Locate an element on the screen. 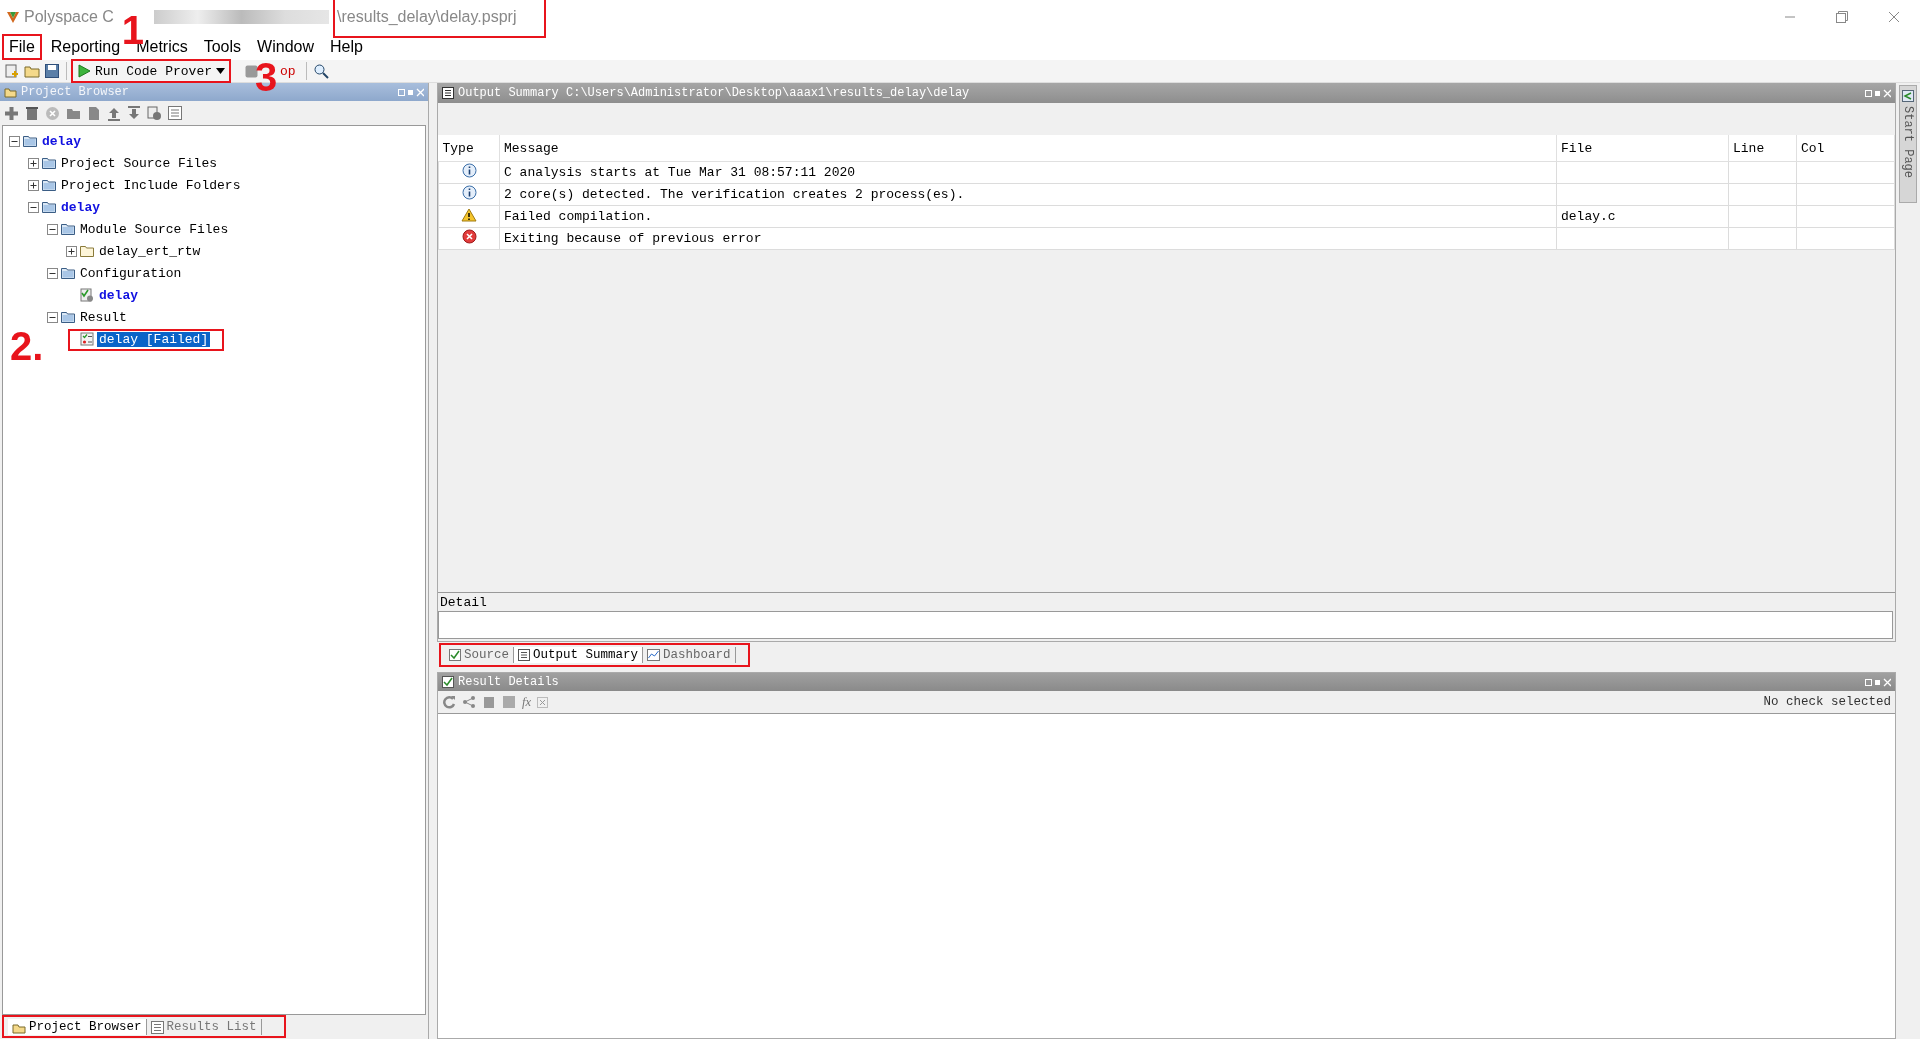 This screenshot has width=1920, height=1039. tree-item: delay [Failed] is located at coordinates (154, 339).